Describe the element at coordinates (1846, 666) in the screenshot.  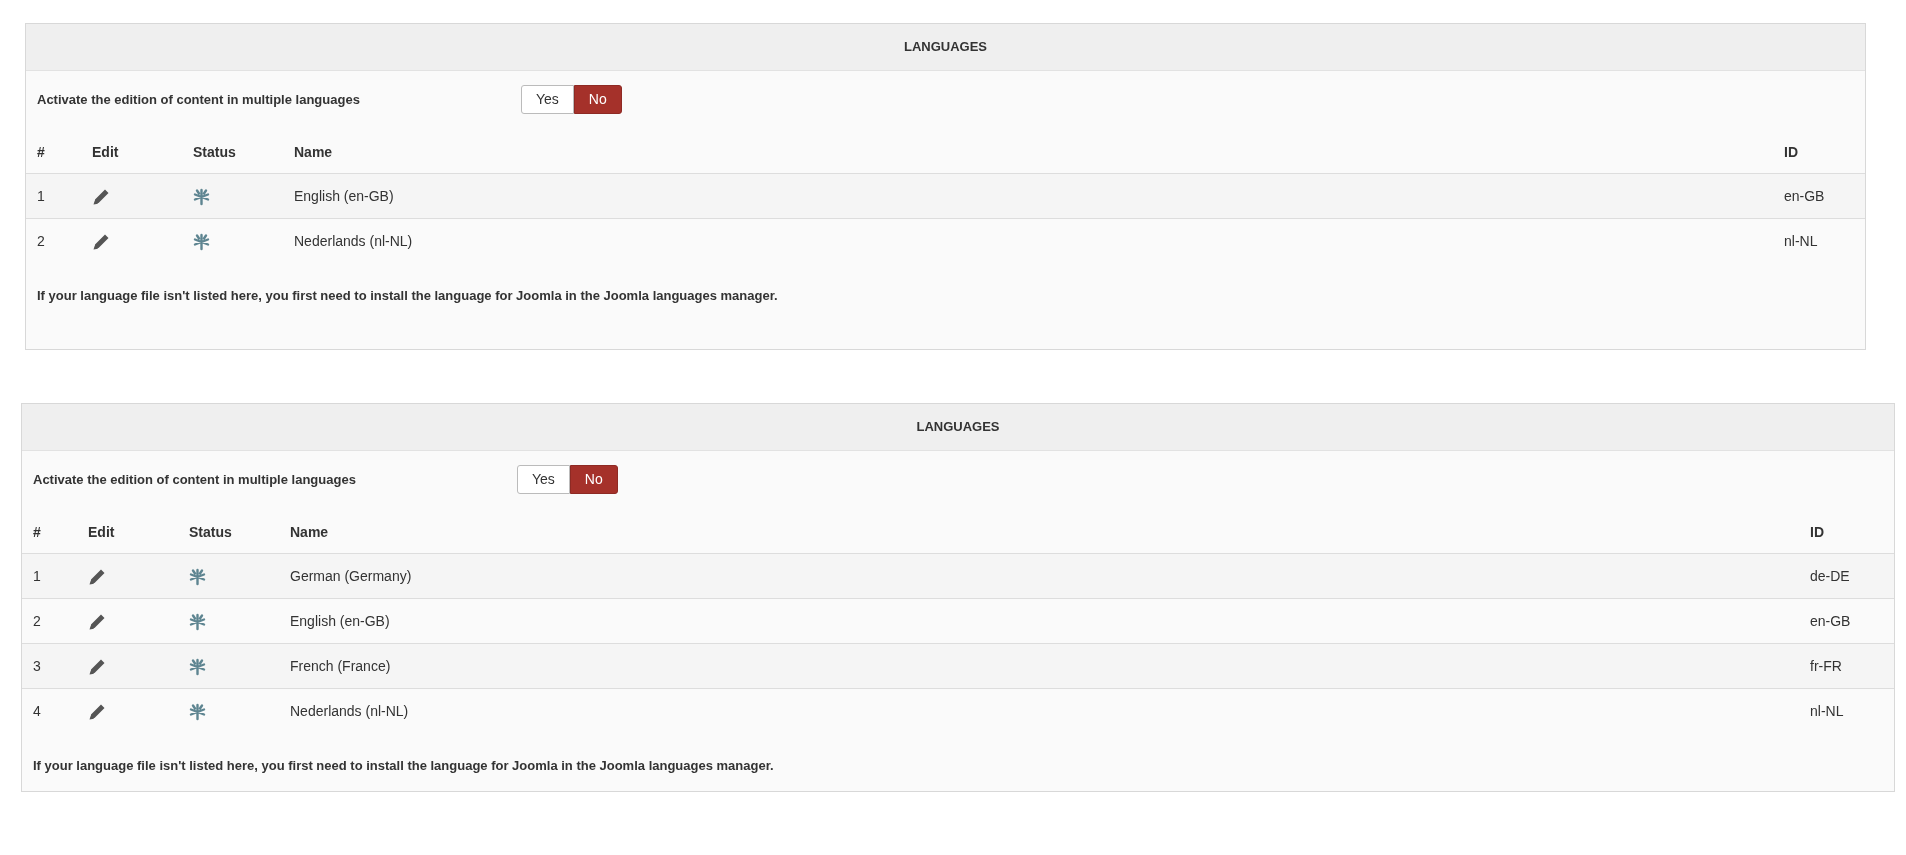
I see `table-cell: fr-FR` at that location.